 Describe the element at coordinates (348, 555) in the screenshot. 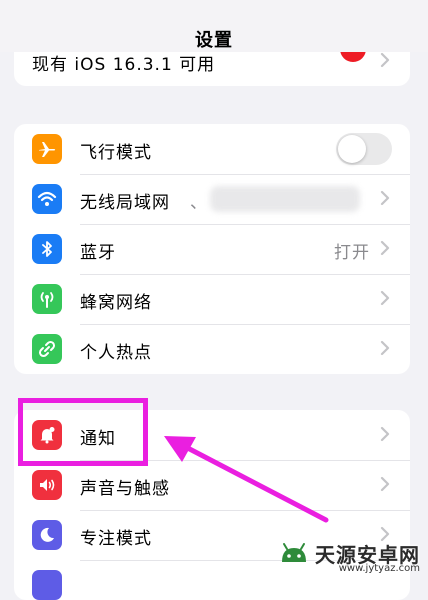

I see `watermark: 天源安卓网 www.jytyaz.com` at that location.